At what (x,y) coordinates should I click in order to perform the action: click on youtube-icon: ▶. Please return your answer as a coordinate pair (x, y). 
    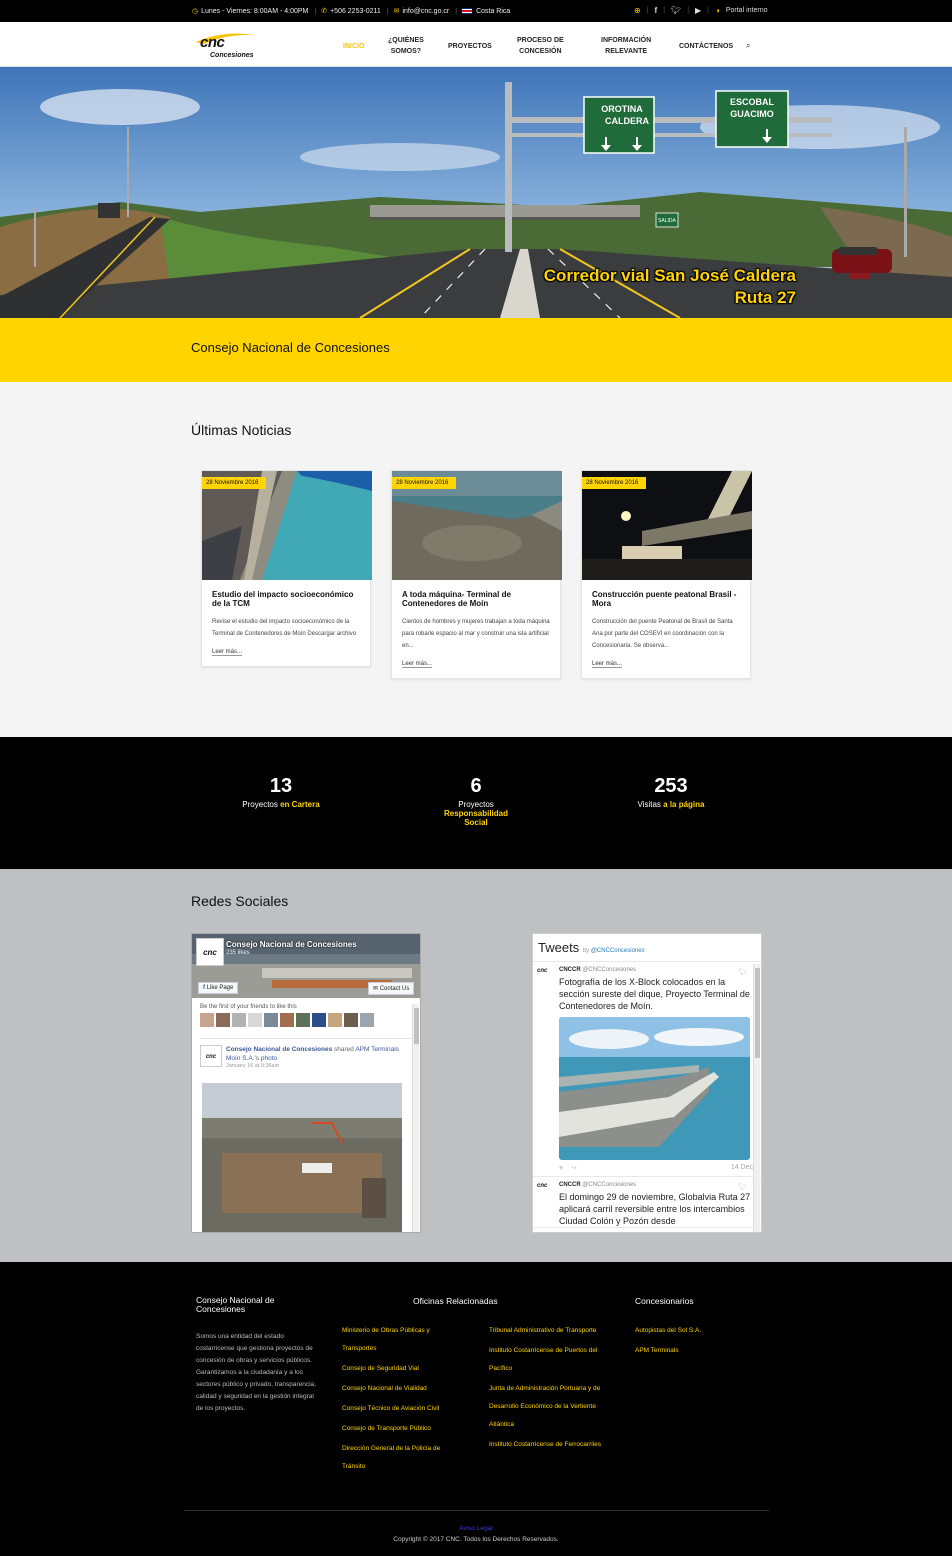
    Looking at the image, I should click on (698, 10).